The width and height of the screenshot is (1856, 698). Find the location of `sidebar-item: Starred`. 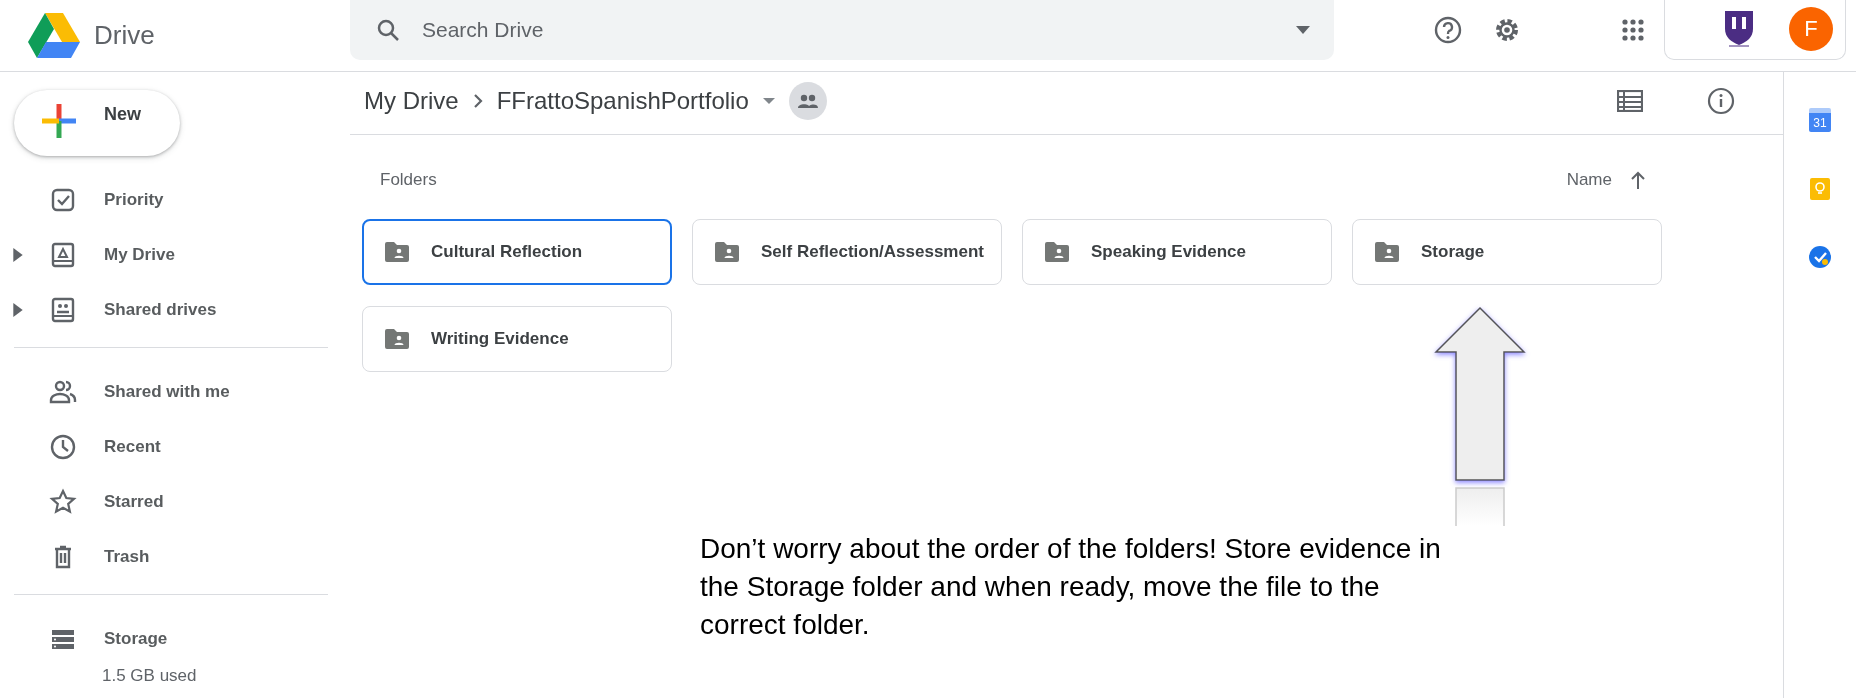

sidebar-item: Starred is located at coordinates (164, 501).